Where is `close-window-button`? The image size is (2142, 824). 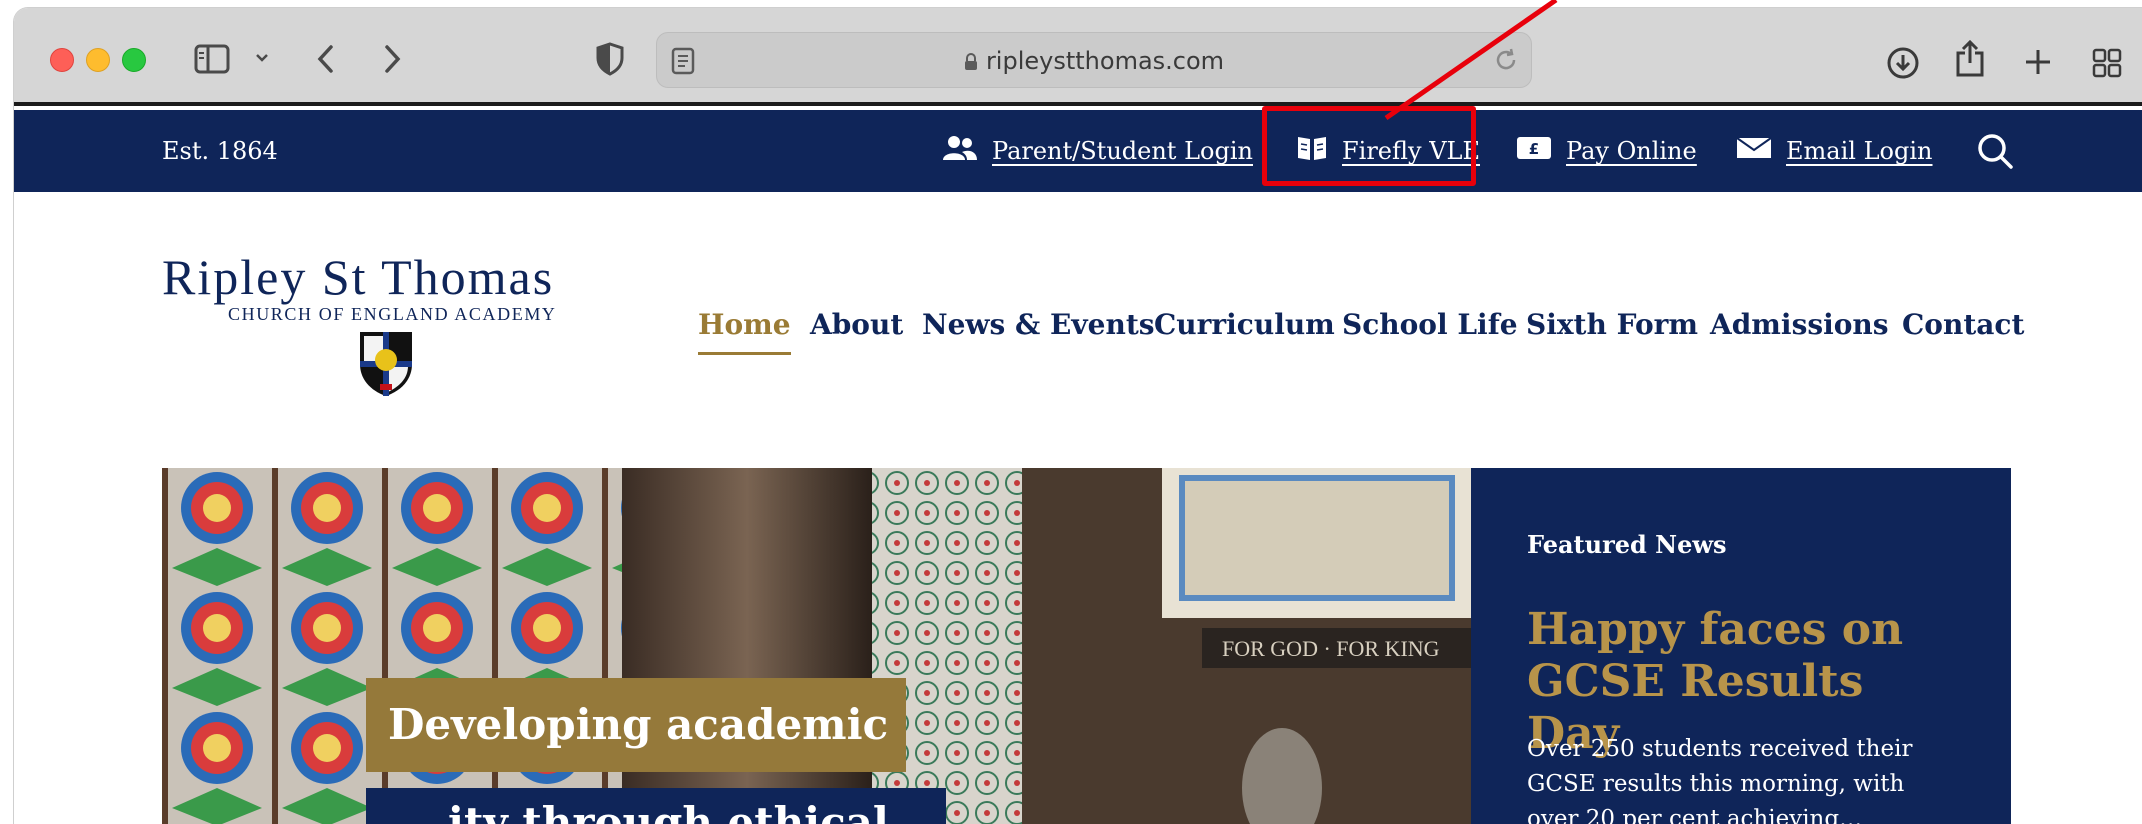
close-window-button is located at coordinates (62, 60).